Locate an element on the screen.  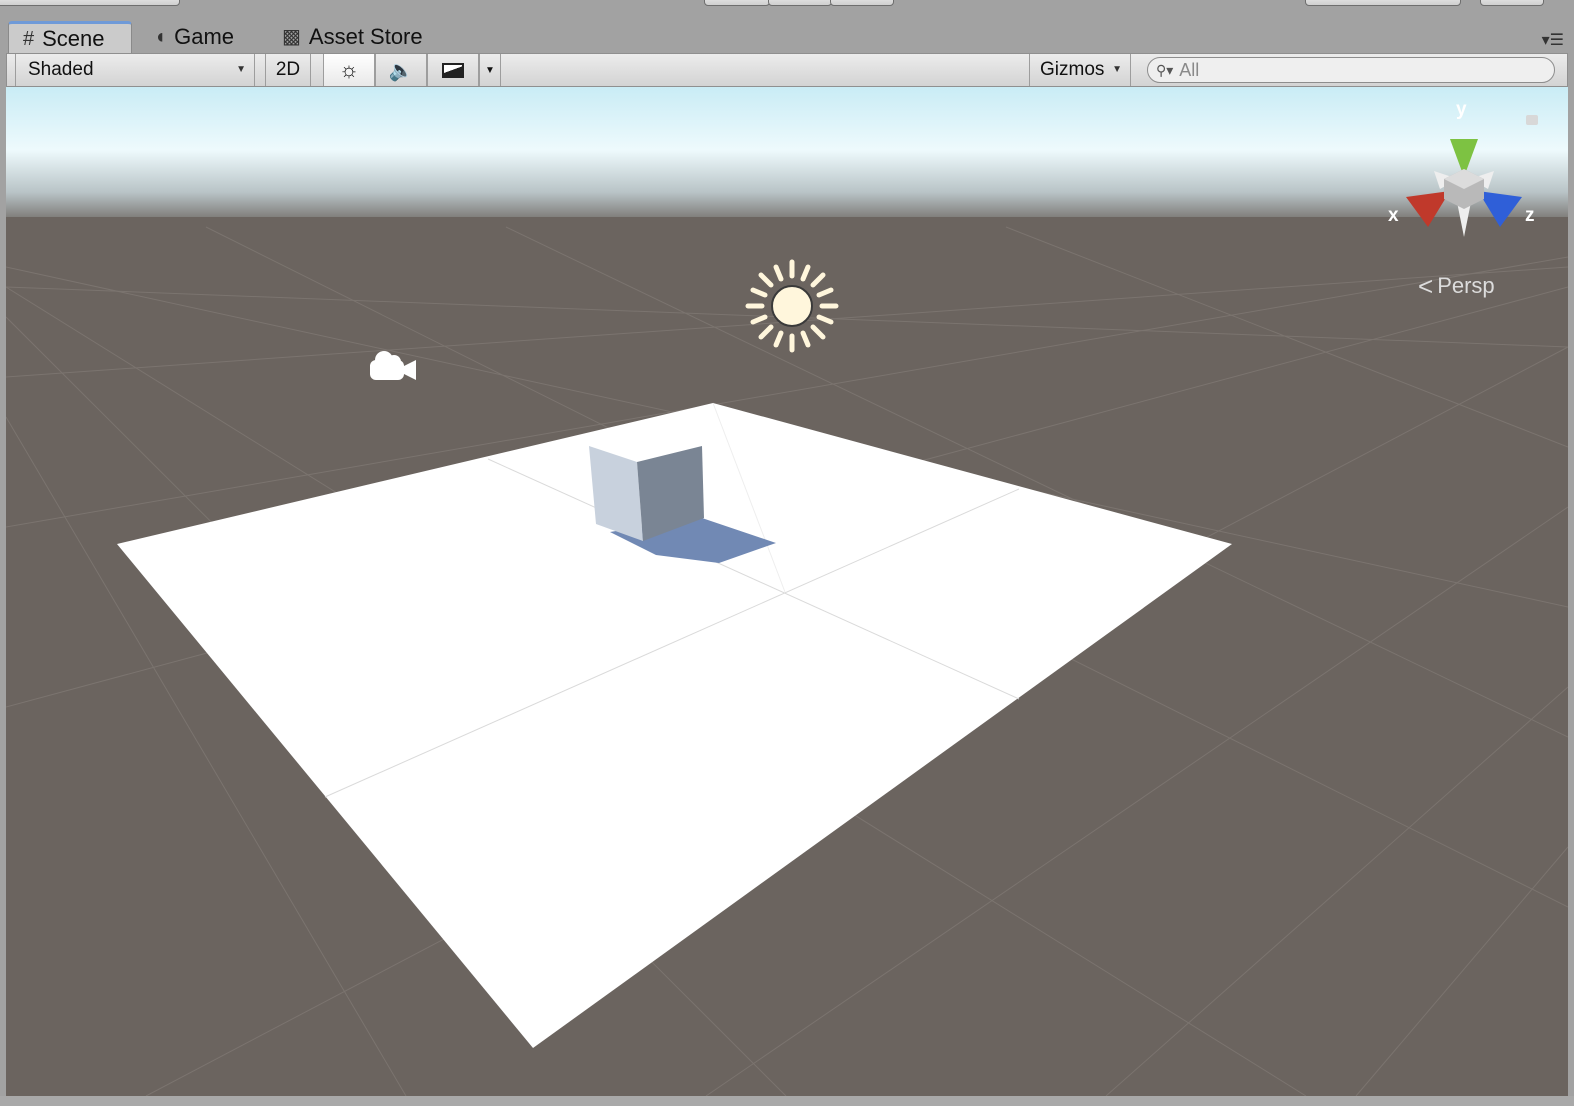
hierarchy-search: ⚲▾ is located at coordinates (1351, 70).